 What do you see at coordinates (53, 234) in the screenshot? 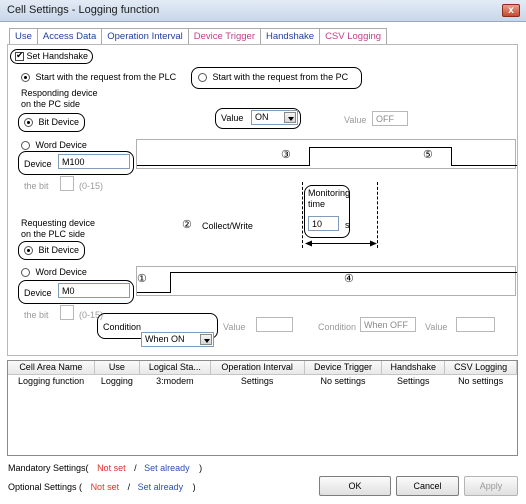
I see `plc-side-heading-2: on the PLC side` at bounding box center [53, 234].